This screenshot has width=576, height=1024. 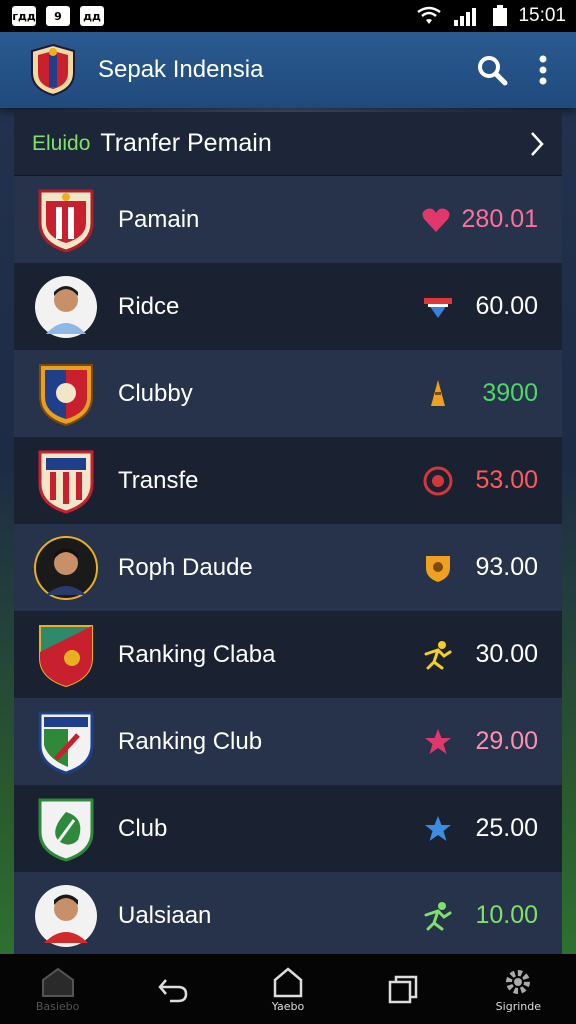 What do you see at coordinates (159, 219) in the screenshot?
I see `item-name: Pamain` at bounding box center [159, 219].